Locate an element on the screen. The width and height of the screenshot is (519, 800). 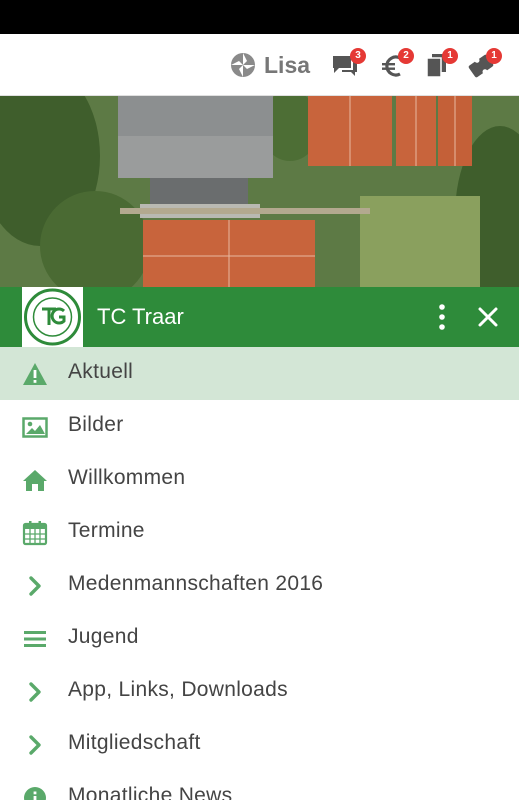
documents-badge: 1 is located at coordinates (450, 56).